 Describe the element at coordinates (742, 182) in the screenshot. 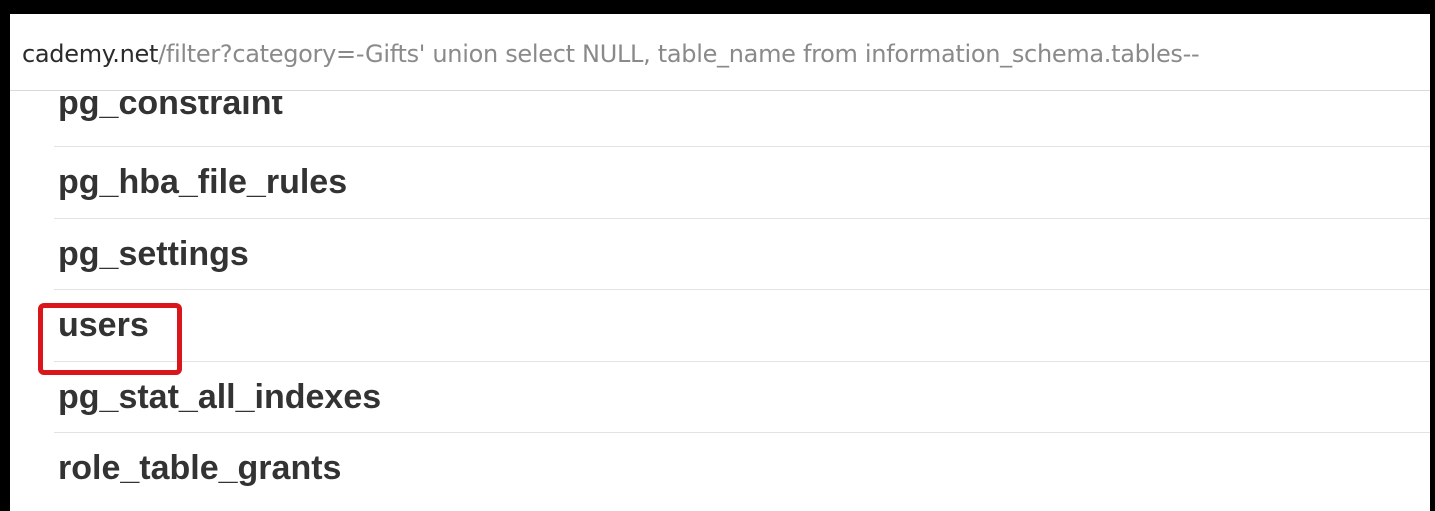

I see `list-item: pg_hba_file_rules` at that location.